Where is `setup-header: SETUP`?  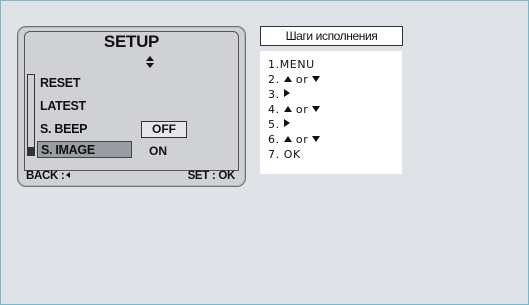 setup-header: SETUP is located at coordinates (131, 42).